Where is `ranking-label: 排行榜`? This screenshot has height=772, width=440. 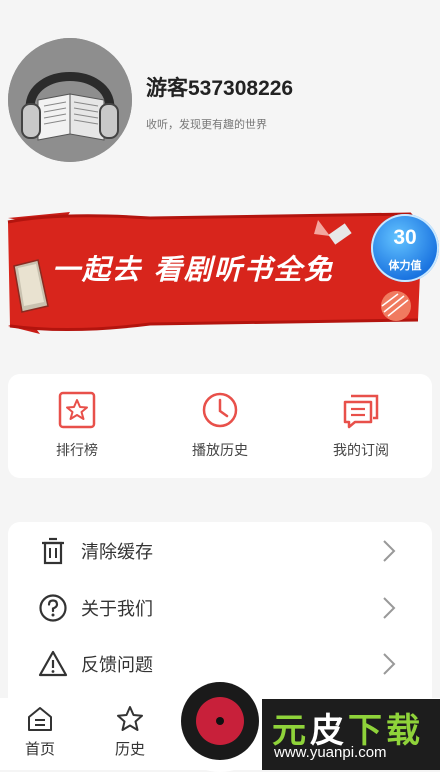 ranking-label: 排行榜 is located at coordinates (77, 451).